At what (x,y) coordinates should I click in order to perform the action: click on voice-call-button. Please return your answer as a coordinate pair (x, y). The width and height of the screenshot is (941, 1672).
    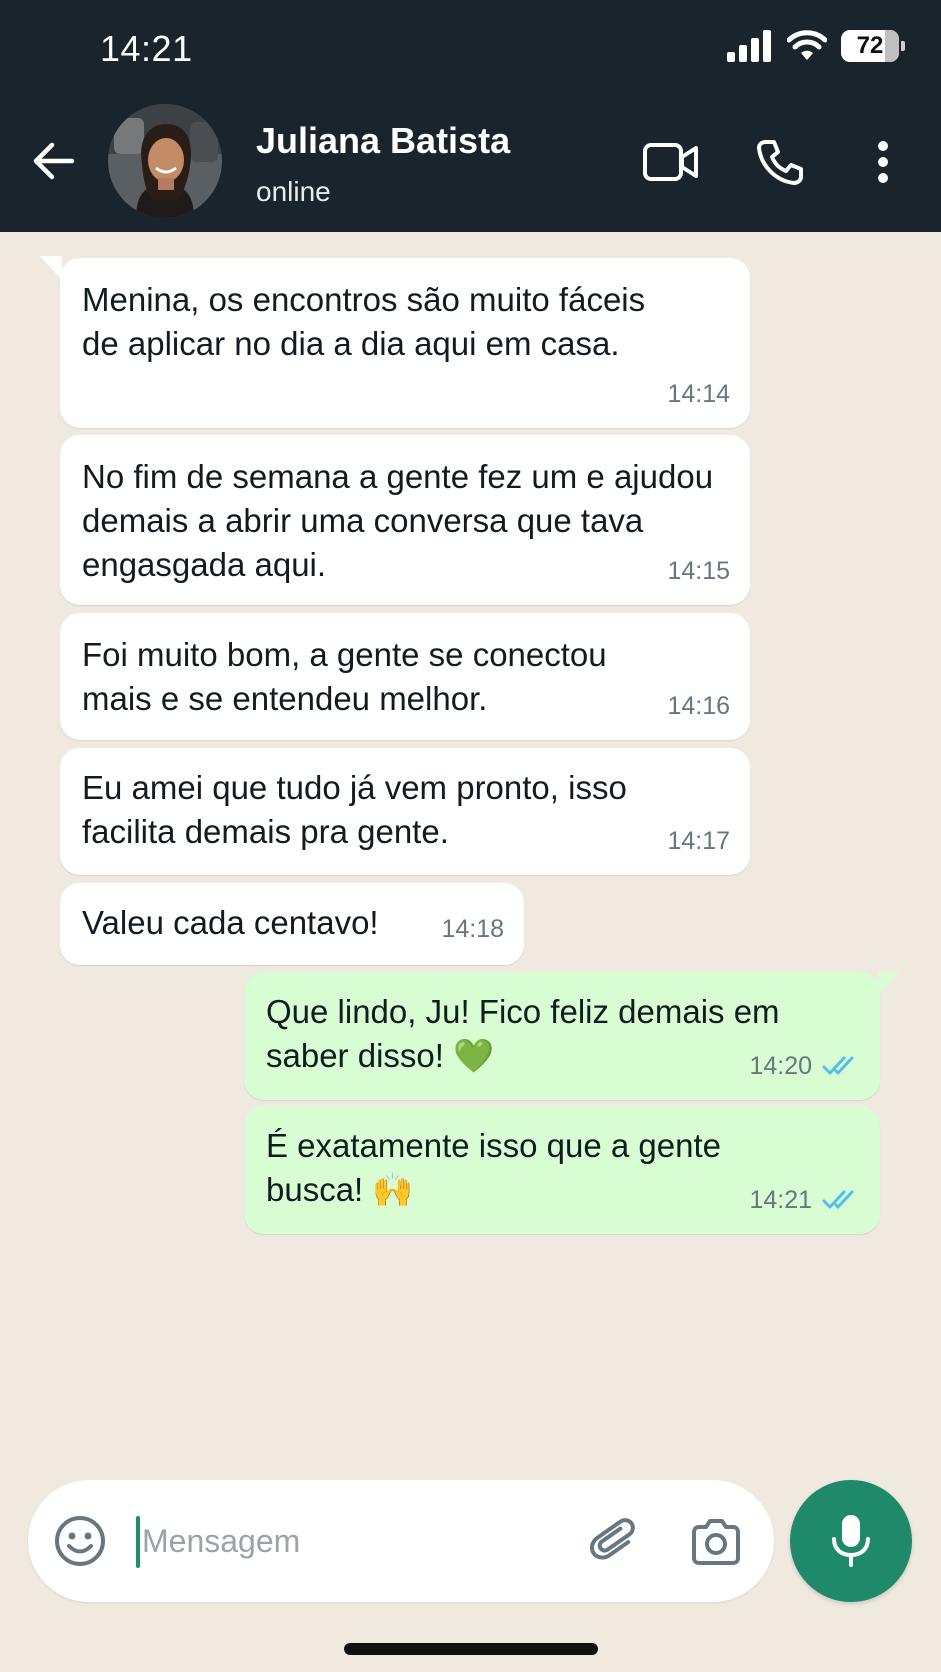
    Looking at the image, I should click on (780, 162).